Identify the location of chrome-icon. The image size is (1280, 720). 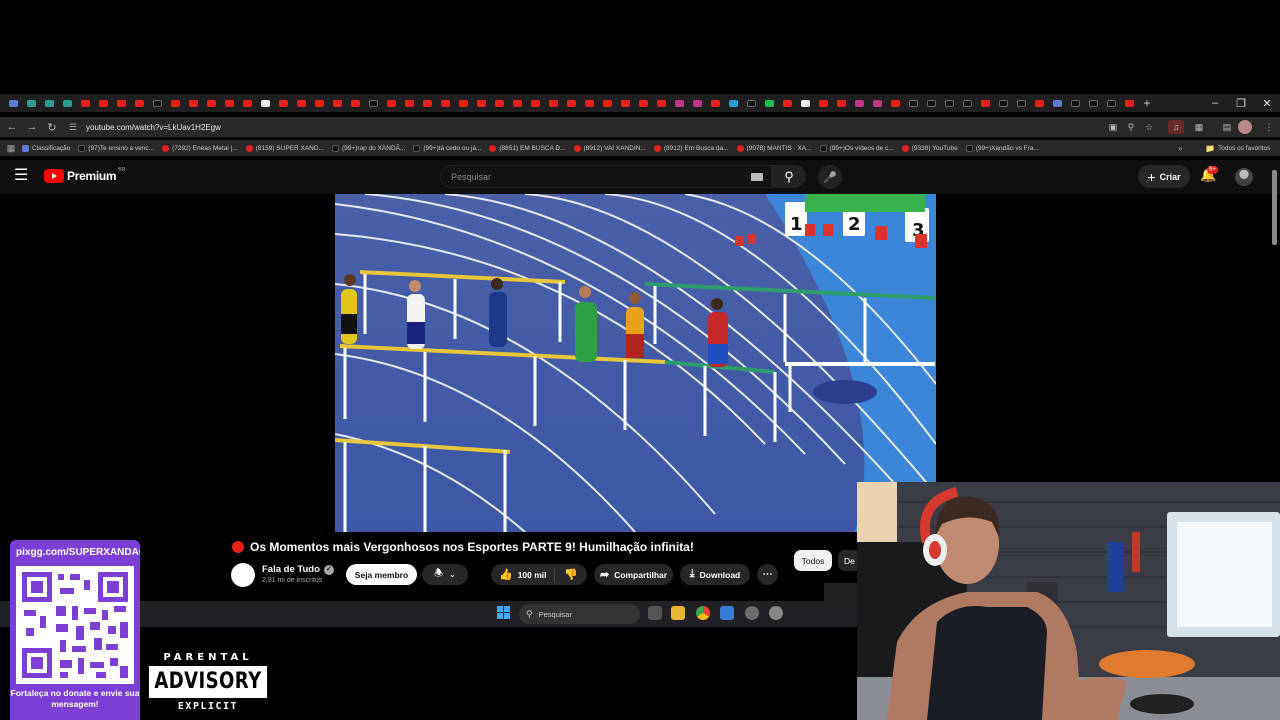
(703, 613).